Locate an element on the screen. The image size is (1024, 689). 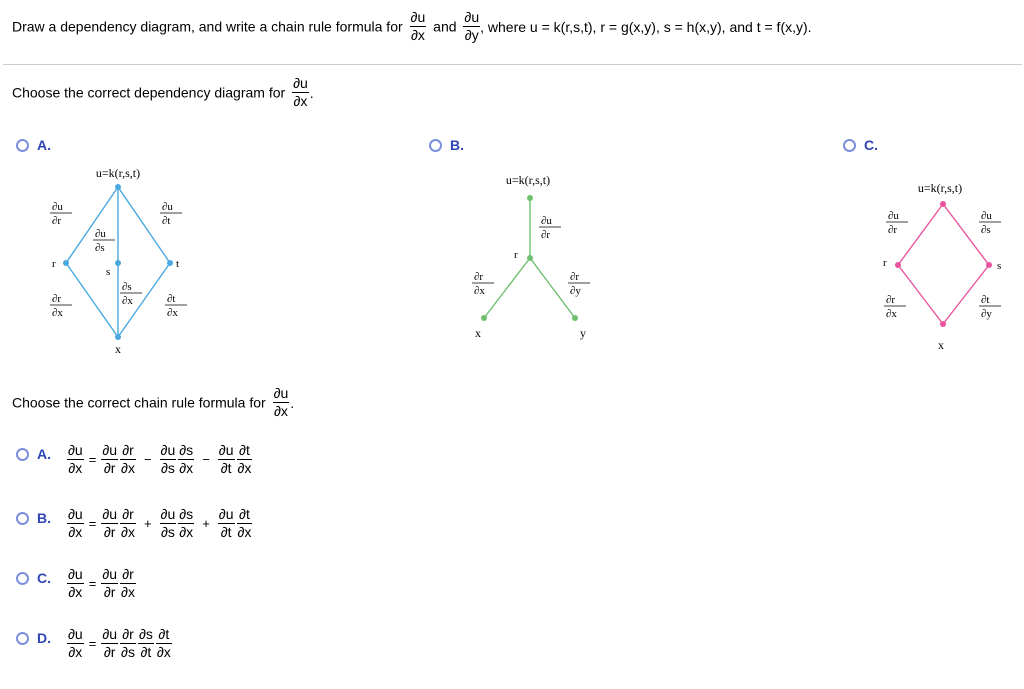
chain-rule-formula: ∂u ∂x = ∂u ∂r ∂r ∂x − ∂u ∂s ∂s ∂x − ∂u ∂t ∂t ∂x is located at coordinates (159, 459).